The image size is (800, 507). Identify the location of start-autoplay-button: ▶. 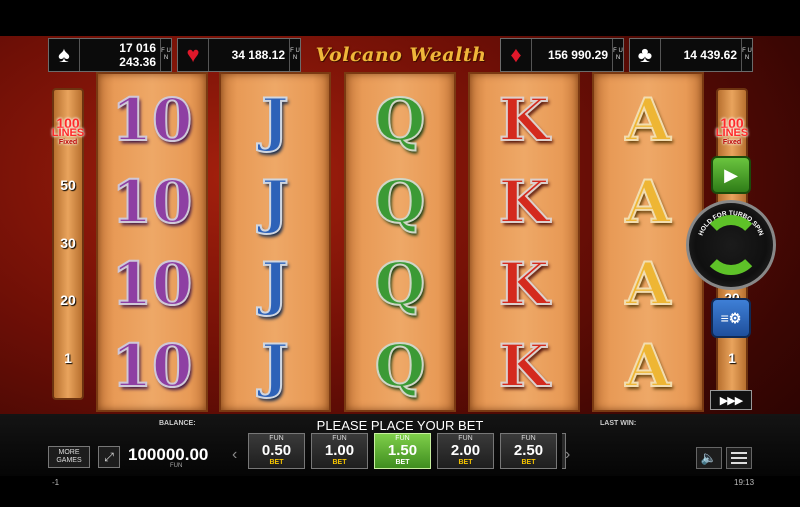
(731, 175).